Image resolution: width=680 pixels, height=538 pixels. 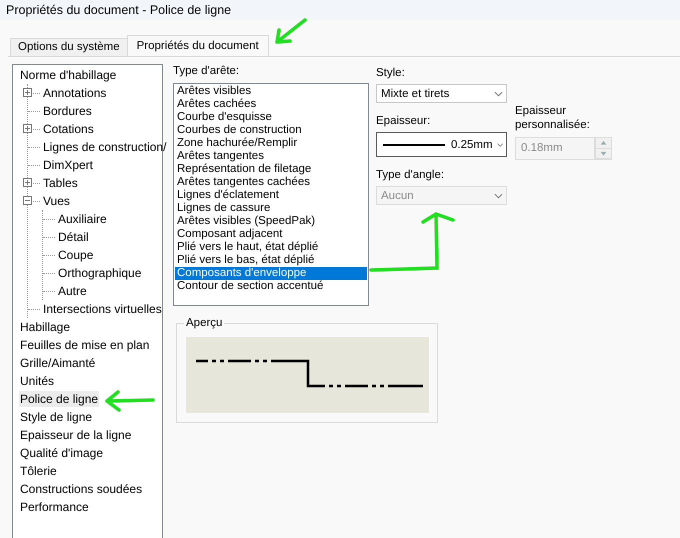 I want to click on tree-item: Unités, so click(x=37, y=381).